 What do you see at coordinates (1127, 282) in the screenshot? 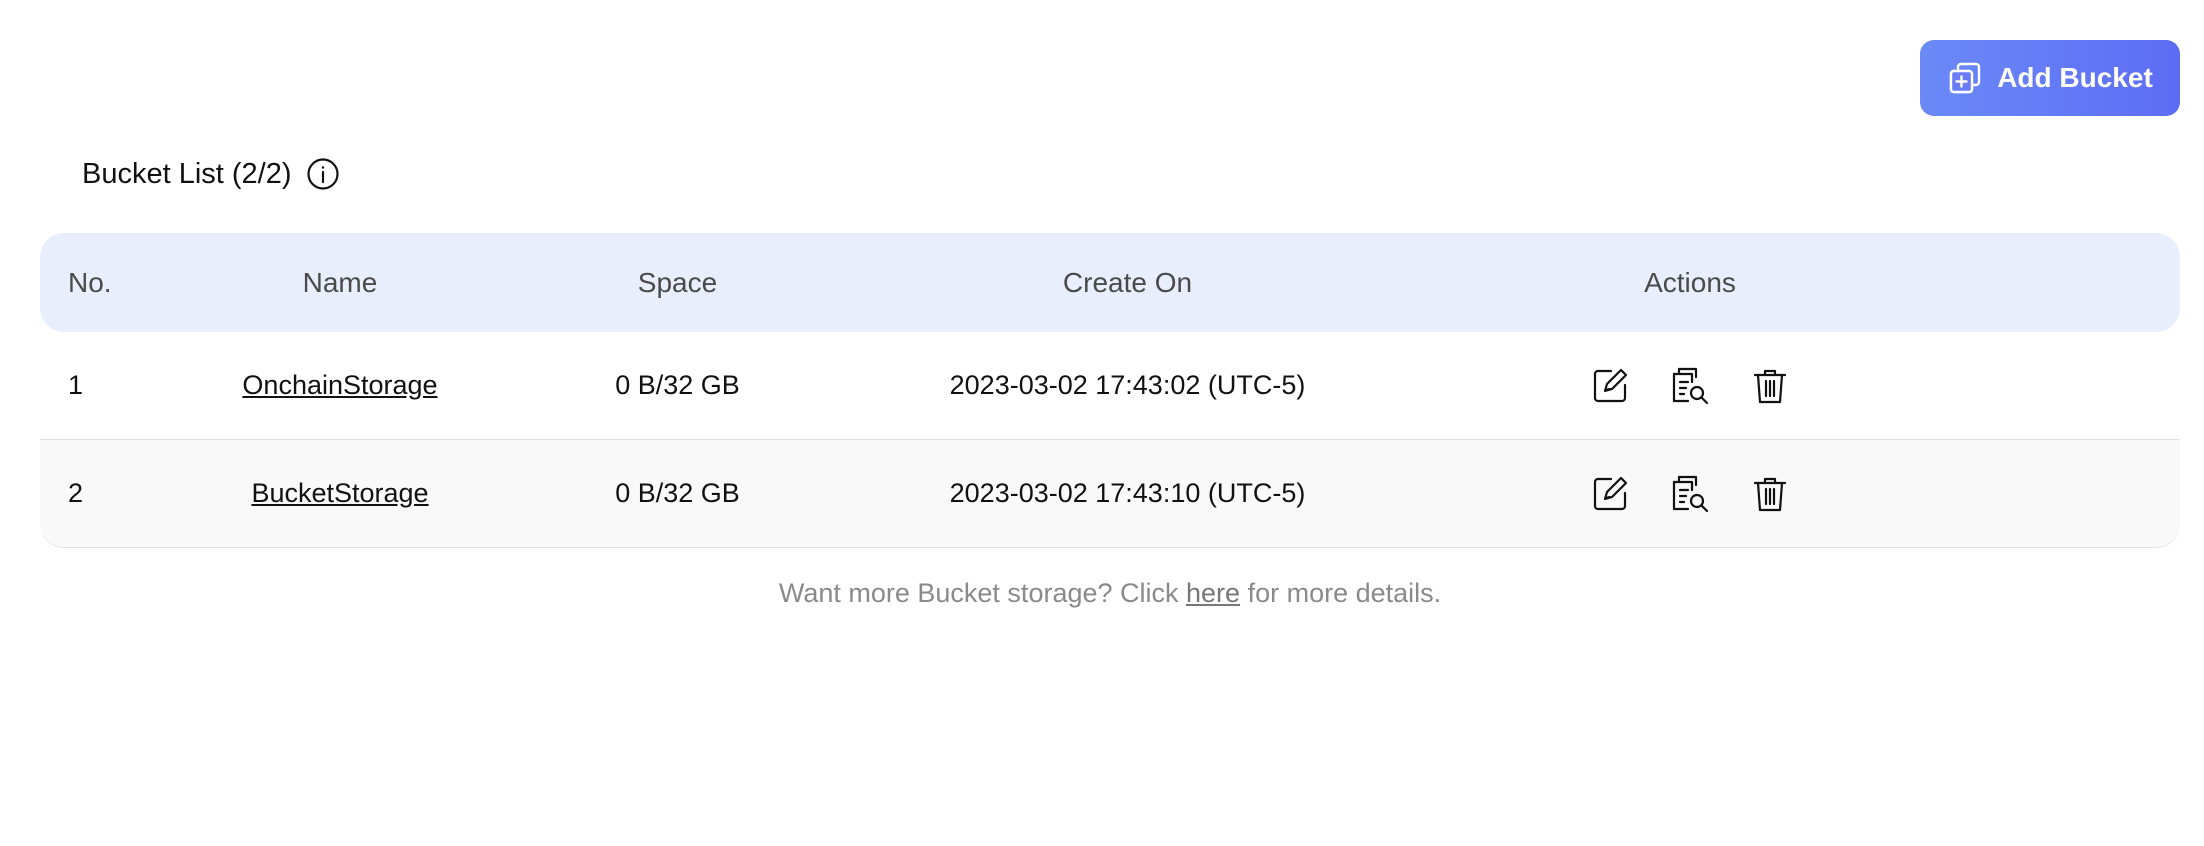
I see `column-header-create-on: Create On` at bounding box center [1127, 282].